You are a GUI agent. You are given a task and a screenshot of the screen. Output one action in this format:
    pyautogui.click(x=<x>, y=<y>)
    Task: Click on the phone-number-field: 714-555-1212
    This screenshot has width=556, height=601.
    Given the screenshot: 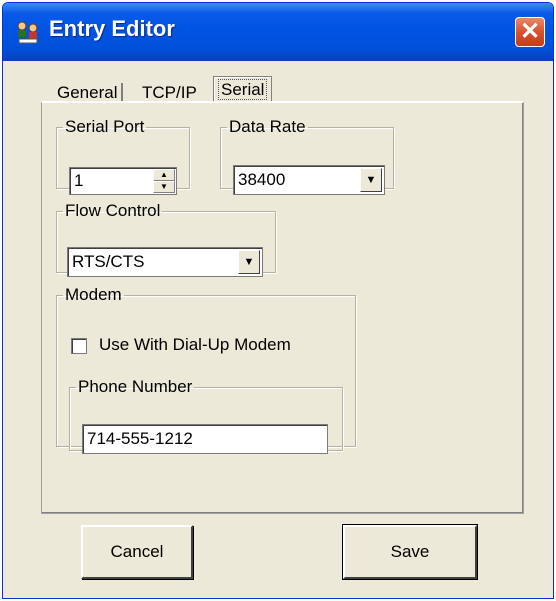 What is the action you would take?
    pyautogui.click(x=205, y=439)
    